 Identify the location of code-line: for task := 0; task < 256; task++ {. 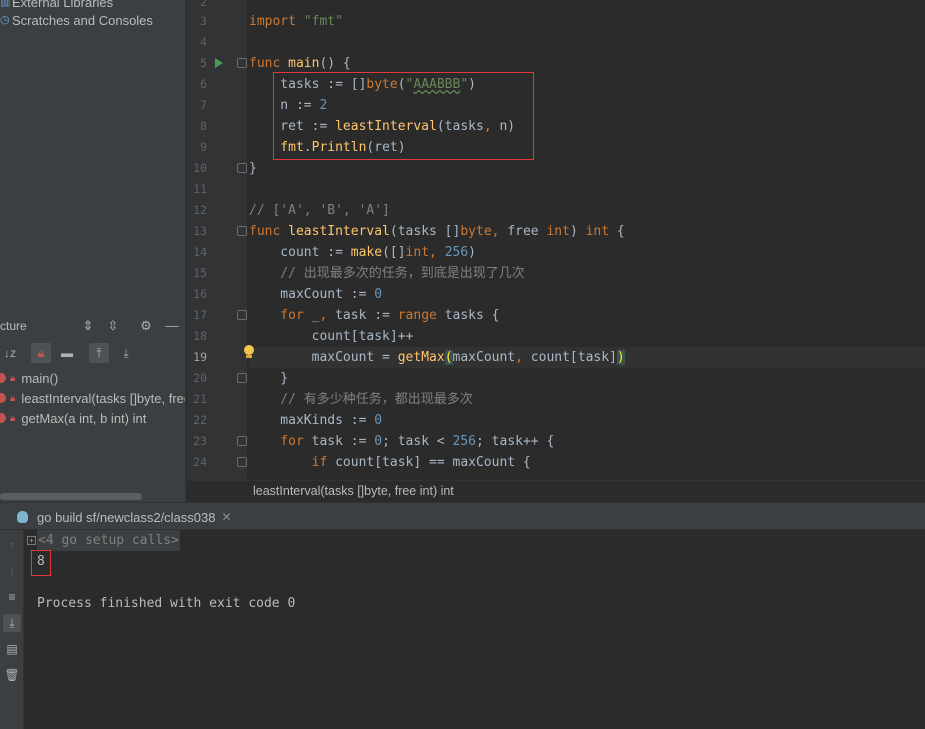
(402, 441).